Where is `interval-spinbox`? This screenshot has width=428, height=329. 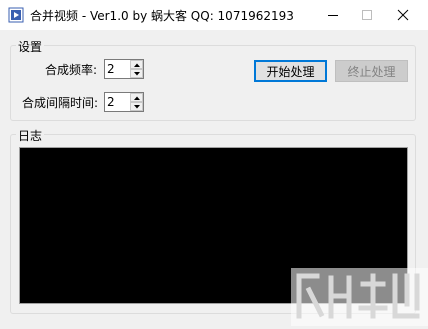
interval-spinbox is located at coordinates (124, 102).